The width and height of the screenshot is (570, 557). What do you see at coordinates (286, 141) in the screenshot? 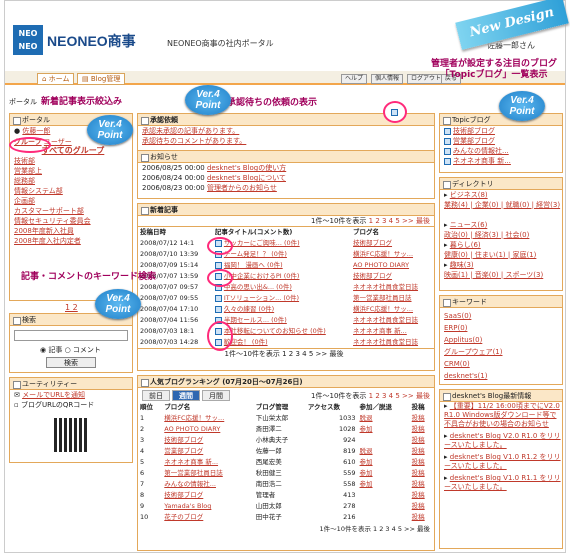
I see `approval-comment-link: 承認待ちのコメントがあります。` at bounding box center [286, 141].